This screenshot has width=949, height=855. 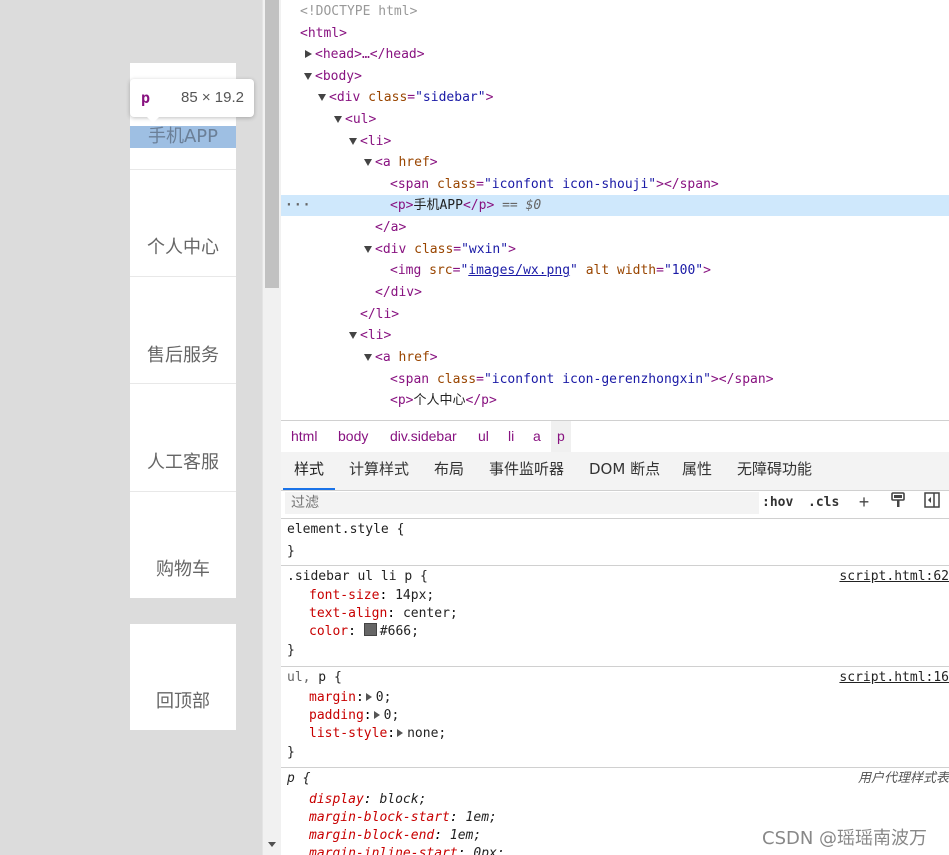 I want to click on breadcrumb-item-li: li, so click(x=511, y=436).